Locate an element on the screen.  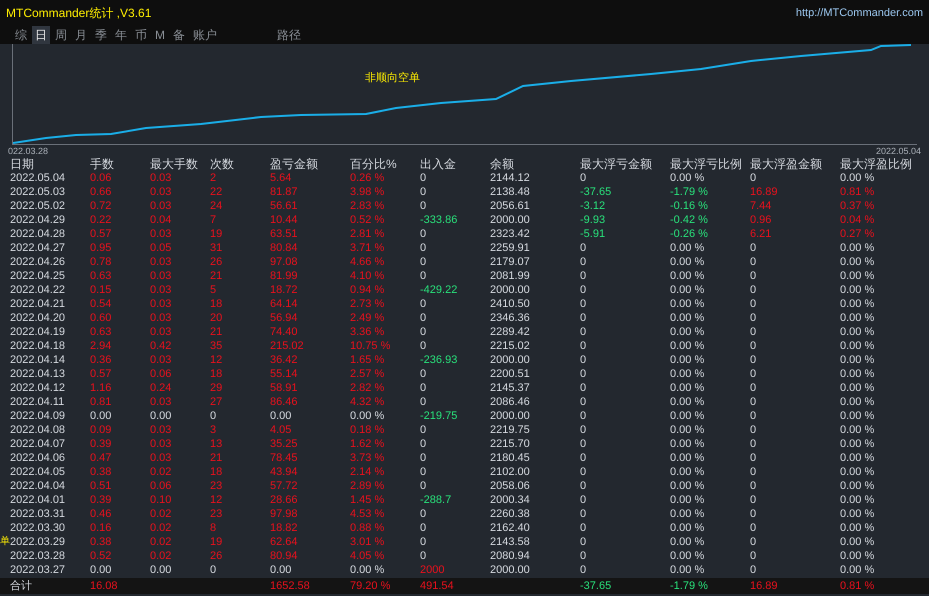
website-link: http://MTCommander.com is located at coordinates (859, 13).